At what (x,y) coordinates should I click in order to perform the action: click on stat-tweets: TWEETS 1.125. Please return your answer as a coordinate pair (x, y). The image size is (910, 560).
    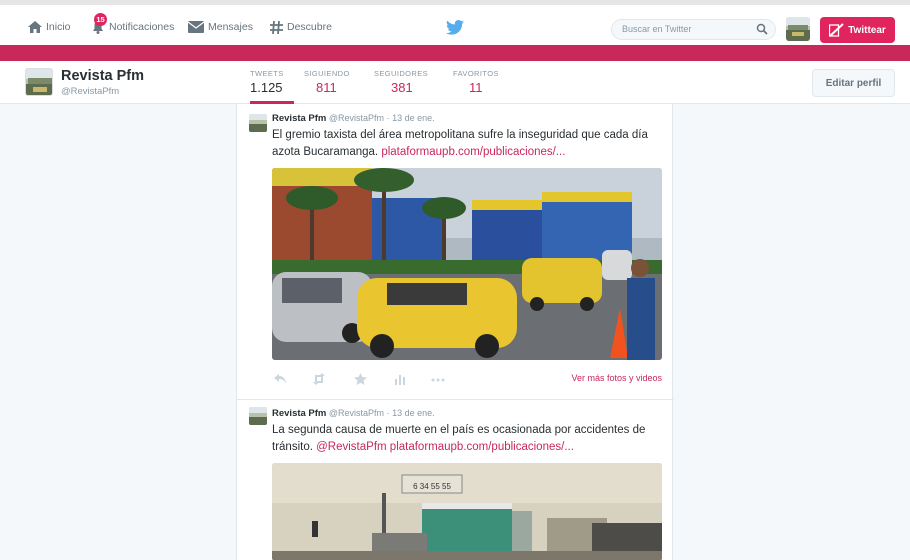
    Looking at the image, I should click on (267, 82).